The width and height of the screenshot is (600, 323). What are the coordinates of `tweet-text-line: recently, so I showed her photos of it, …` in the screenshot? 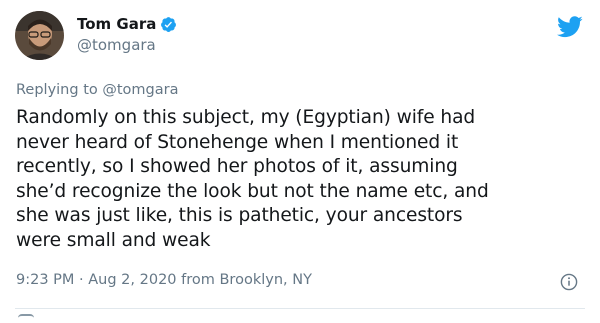 It's located at (237, 167).